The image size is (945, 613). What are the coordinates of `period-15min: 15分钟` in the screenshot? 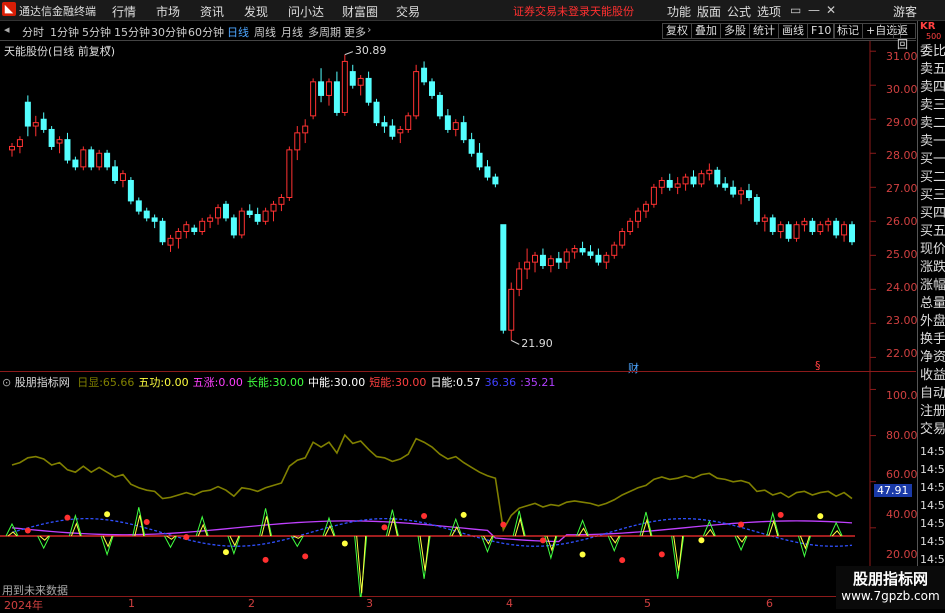 It's located at (132, 32).